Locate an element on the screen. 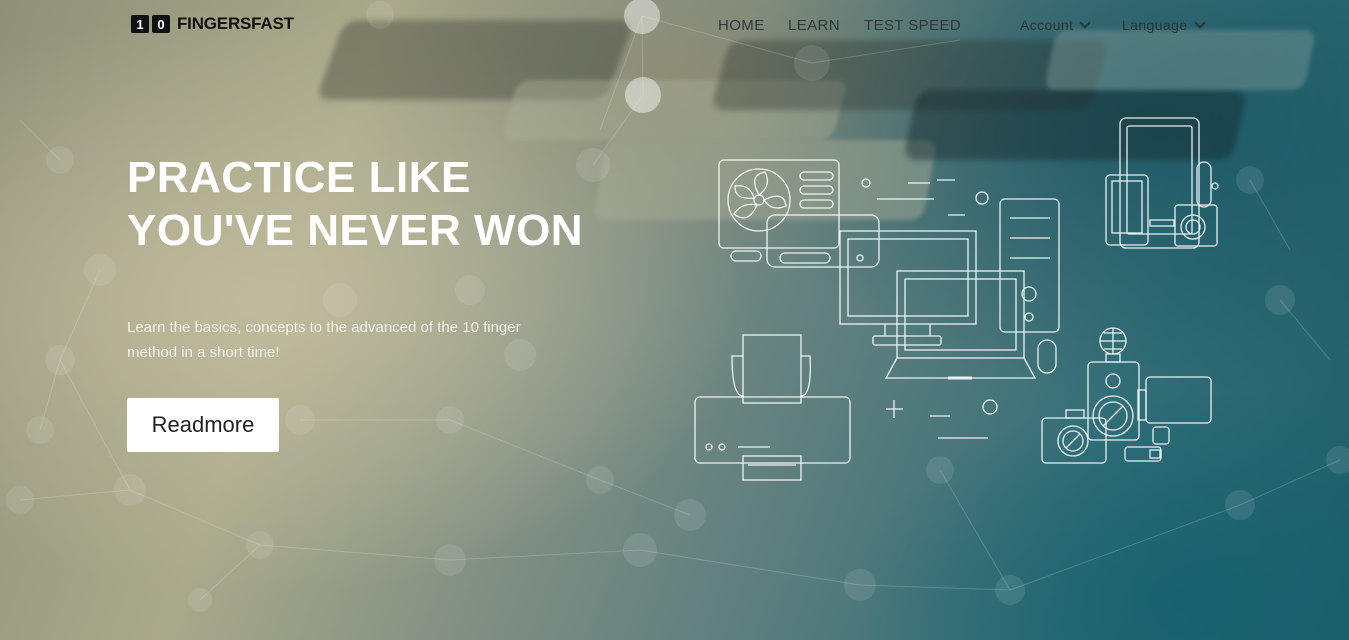 This screenshot has height=640, width=1349. air-conditioner-icon is located at coordinates (779, 210).